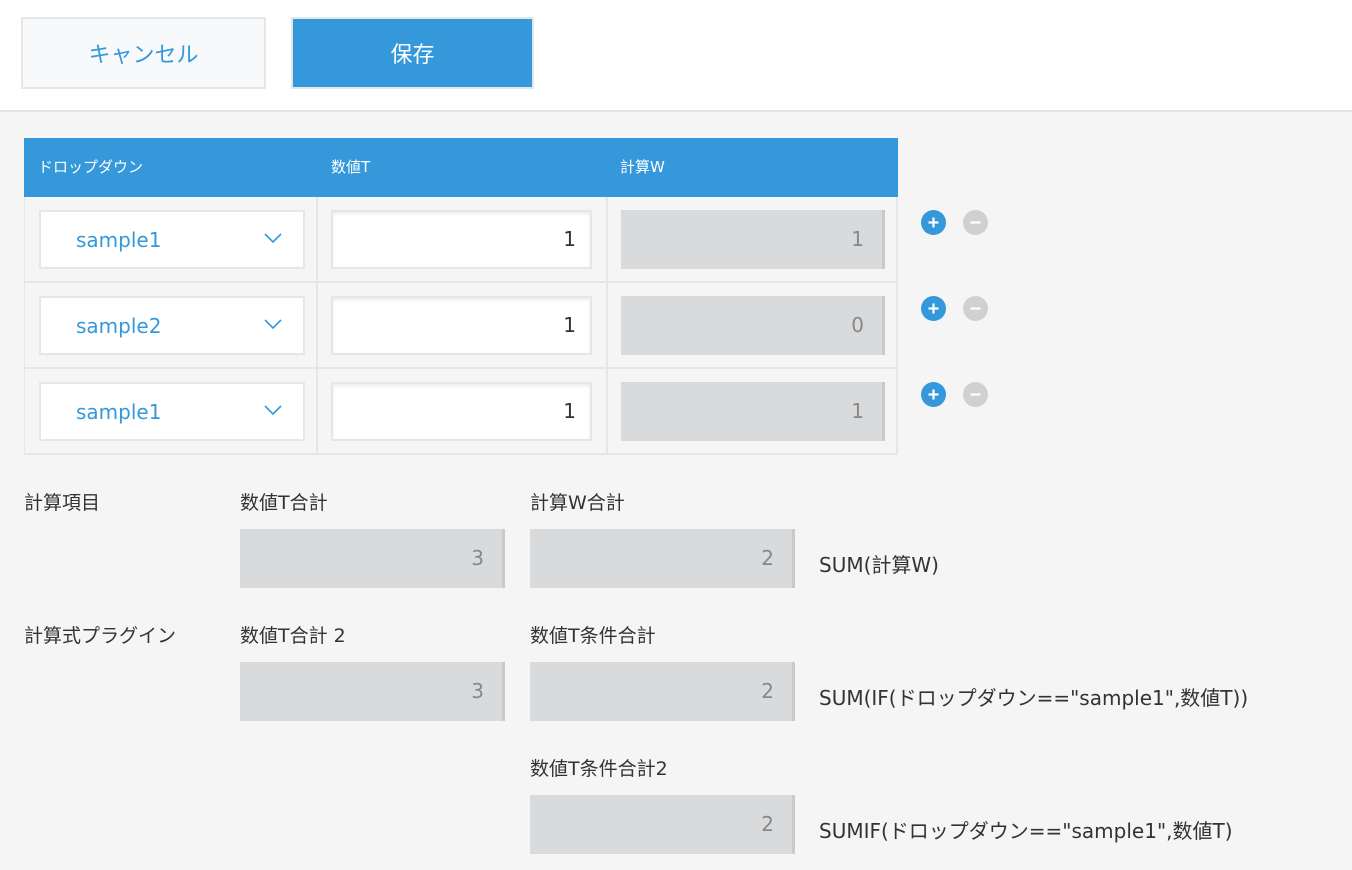  Describe the element at coordinates (372, 691) in the screenshot. I see `number-t-total-2-value: 3` at that location.